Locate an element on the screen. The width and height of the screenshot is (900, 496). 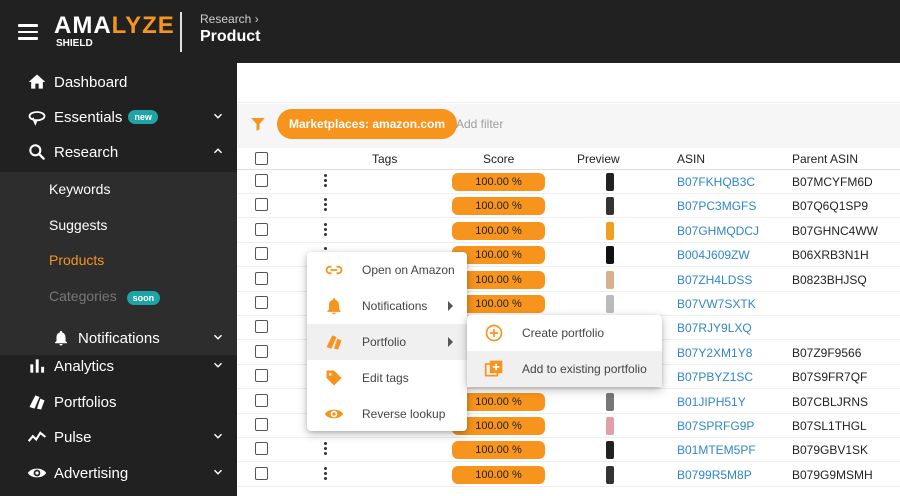
parent-asin: B079G9MSMH is located at coordinates (832, 474).